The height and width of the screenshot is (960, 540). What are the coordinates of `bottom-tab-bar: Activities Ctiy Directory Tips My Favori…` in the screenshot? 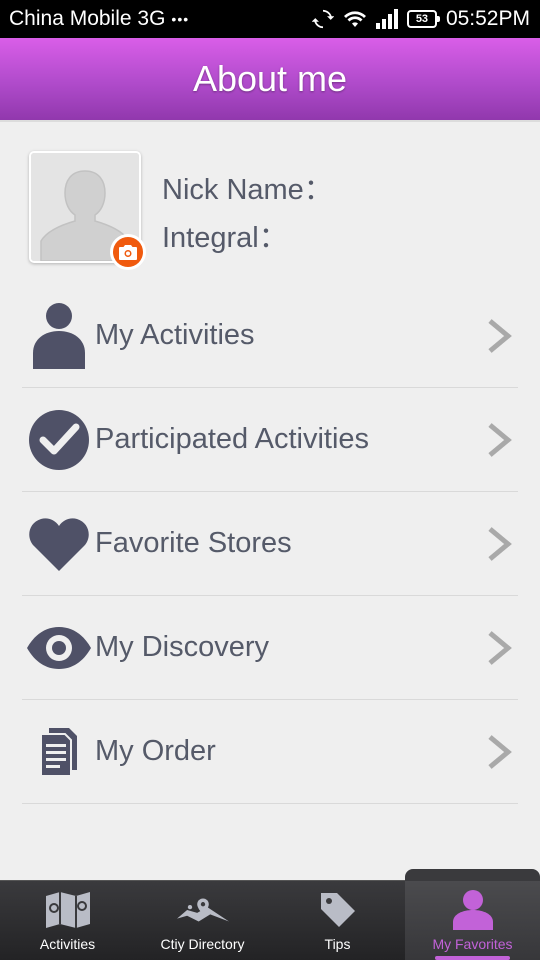 It's located at (270, 914).